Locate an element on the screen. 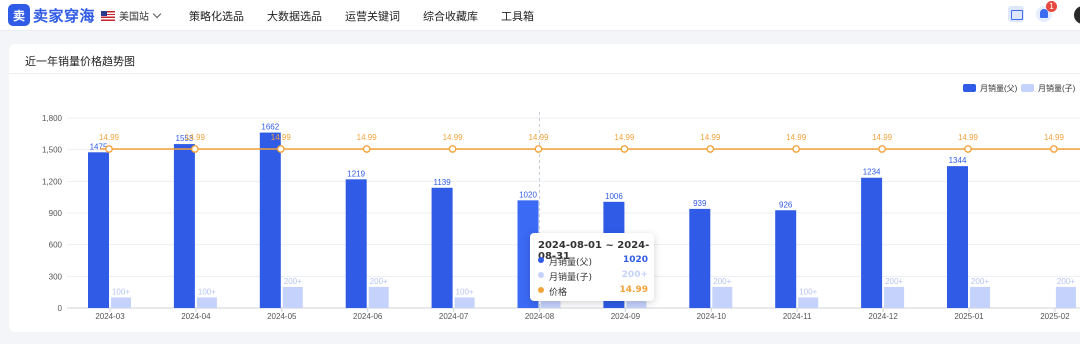 The image size is (1080, 344). tooltip-value: 1020 is located at coordinates (635, 260).